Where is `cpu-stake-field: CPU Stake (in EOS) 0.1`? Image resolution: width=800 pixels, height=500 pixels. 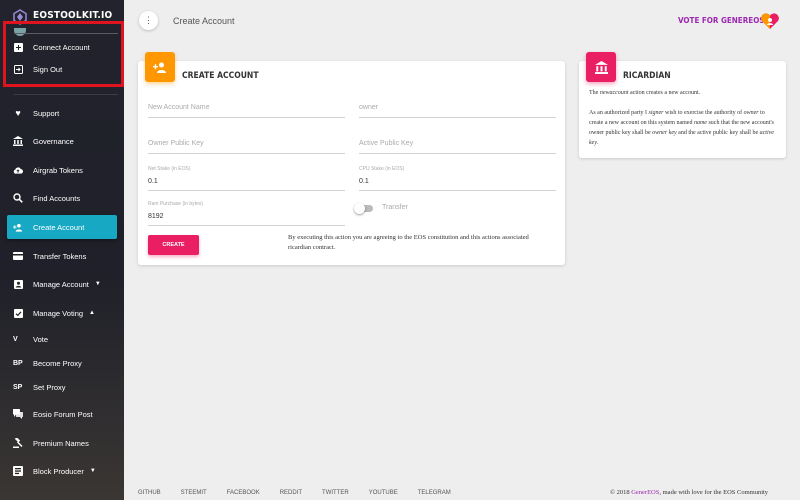
cpu-stake-field: CPU Stake (in EOS) 0.1 is located at coordinates (457, 178).